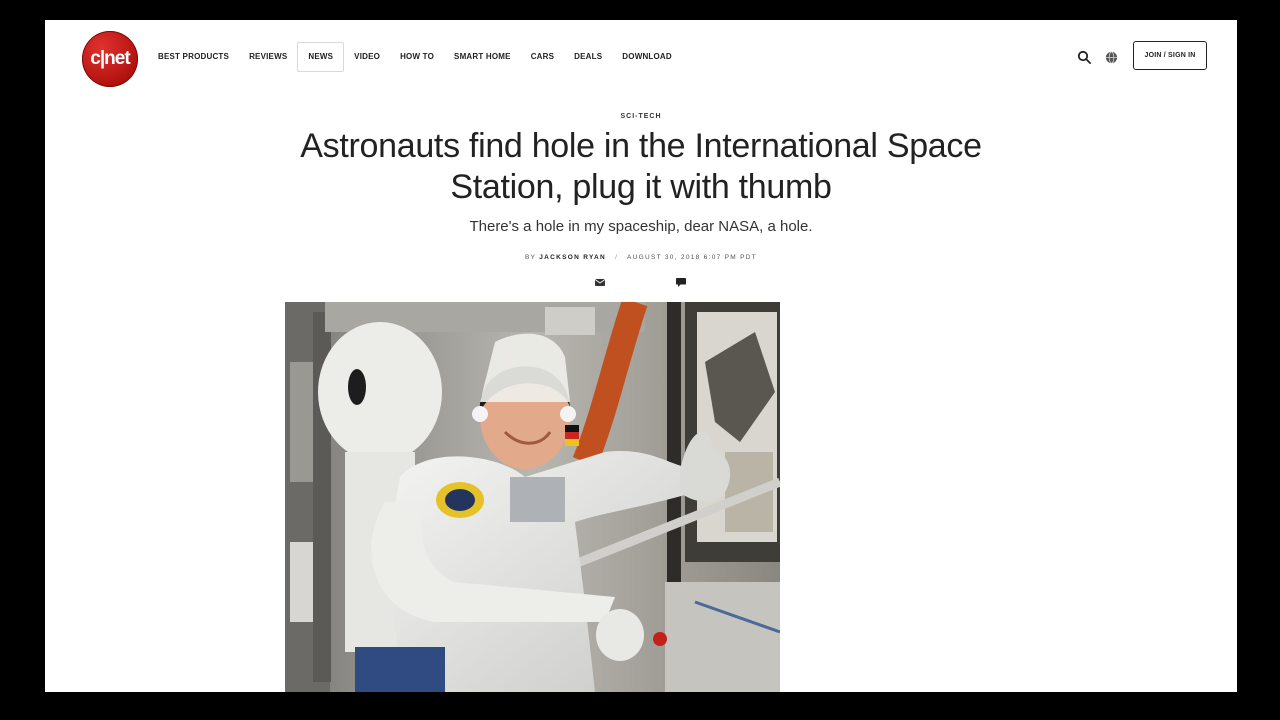  Describe the element at coordinates (321, 57) in the screenshot. I see `nav-news: News` at that location.